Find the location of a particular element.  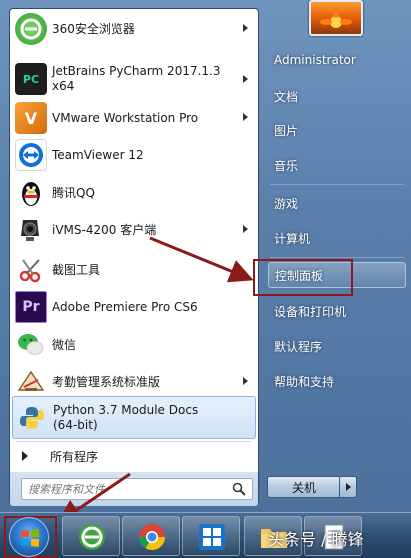

qq-penguin-icon is located at coordinates (31, 193).